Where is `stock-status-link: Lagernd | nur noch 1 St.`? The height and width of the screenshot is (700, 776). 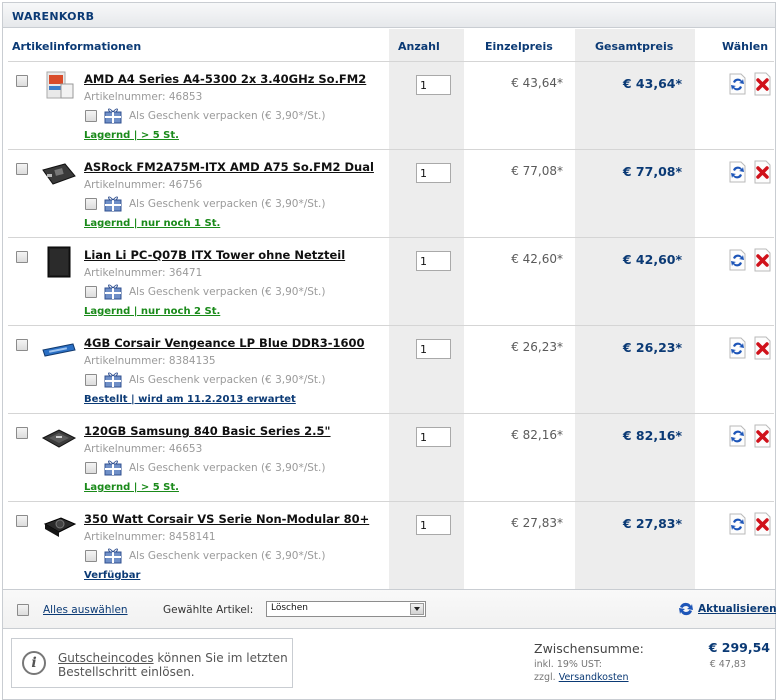
stock-status-link: Lagernd | nur noch 1 St. is located at coordinates (152, 223).